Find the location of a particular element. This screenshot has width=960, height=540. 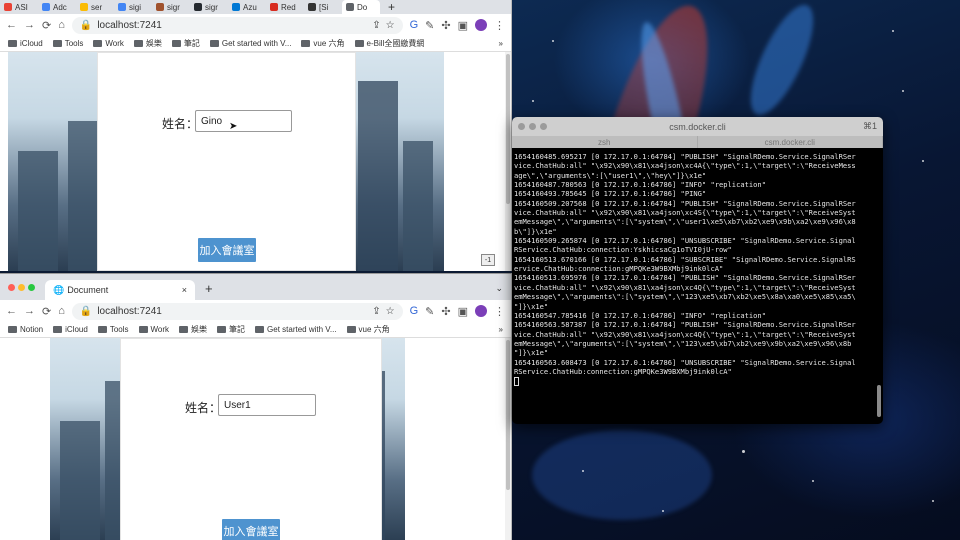

bookmark-label: iCloud is located at coordinates (76, 329).